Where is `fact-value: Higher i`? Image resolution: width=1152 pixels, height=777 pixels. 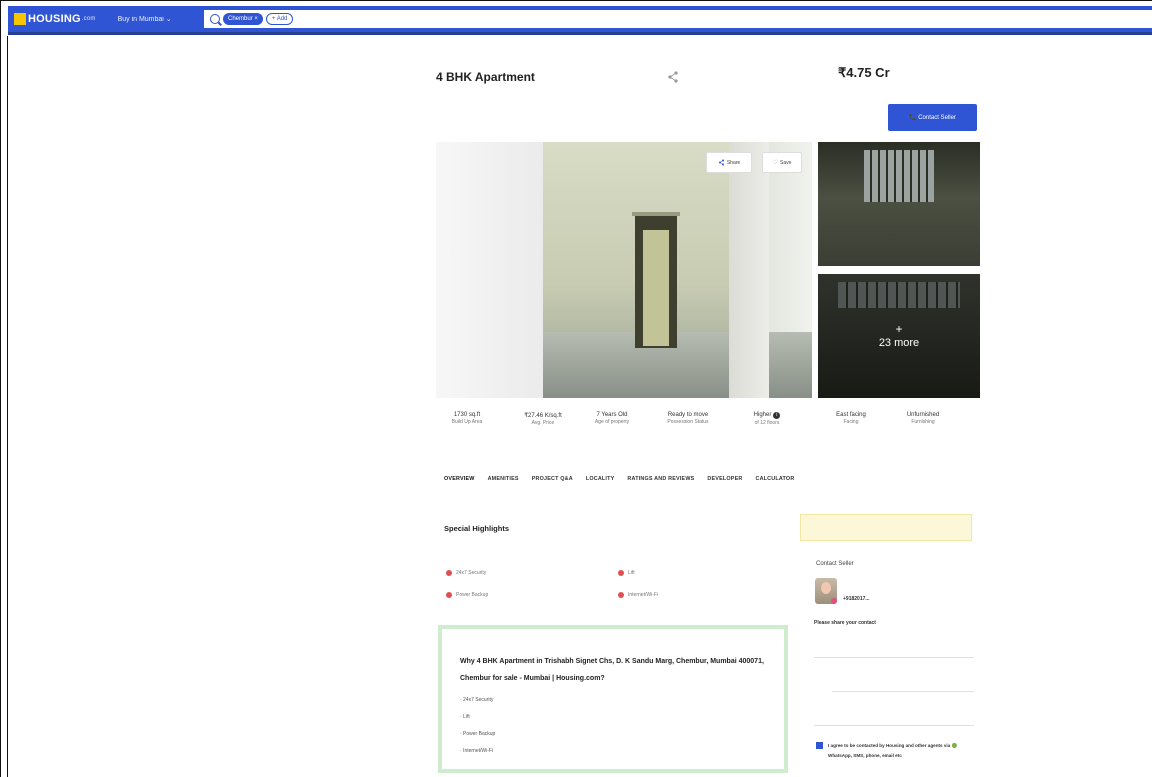
fact-value: Higher i is located at coordinates (767, 415).